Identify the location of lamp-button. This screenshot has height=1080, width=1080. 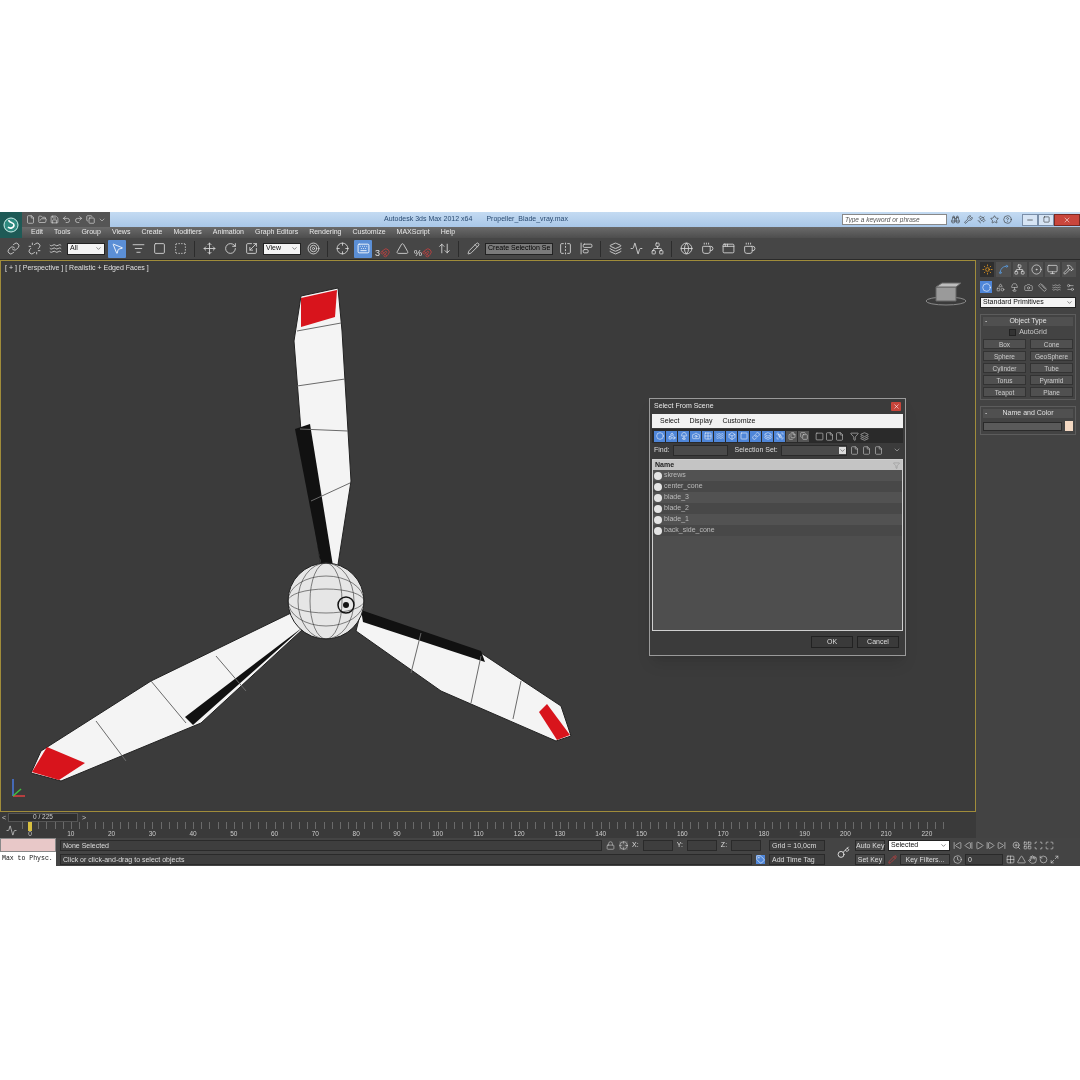
(1014, 287).